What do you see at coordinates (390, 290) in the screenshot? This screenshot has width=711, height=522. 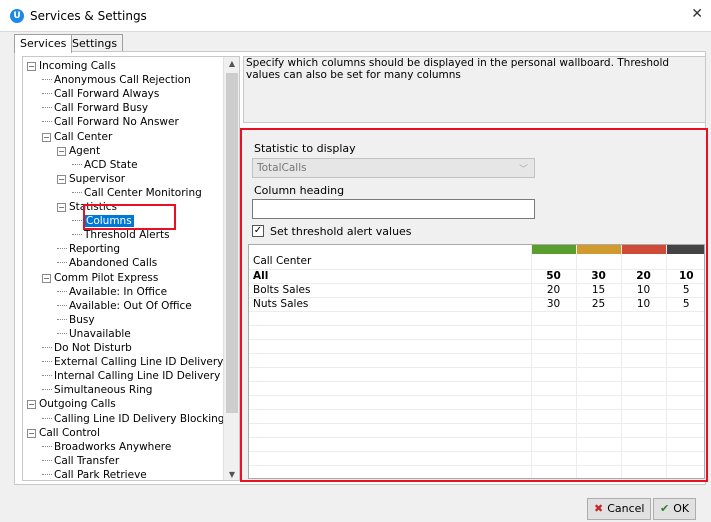 I see `row-name: Bolts Sales` at bounding box center [390, 290].